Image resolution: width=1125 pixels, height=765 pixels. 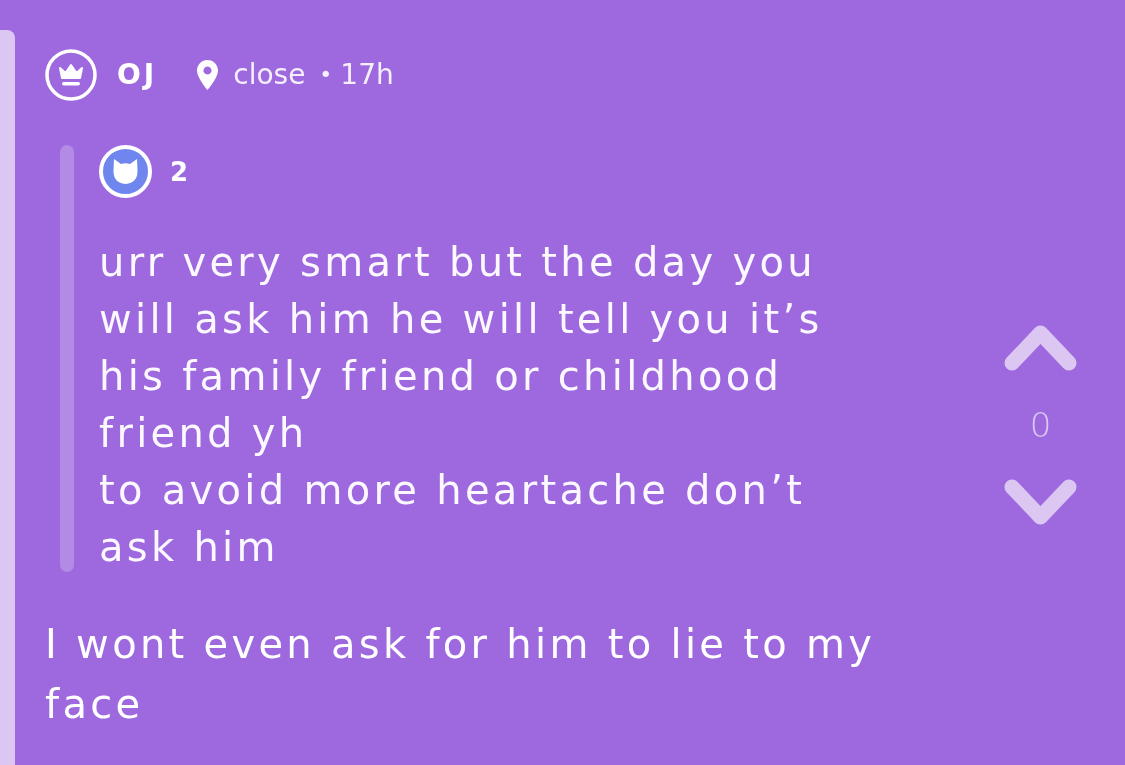 What do you see at coordinates (1040, 425) in the screenshot?
I see `vote-count: 0` at bounding box center [1040, 425].